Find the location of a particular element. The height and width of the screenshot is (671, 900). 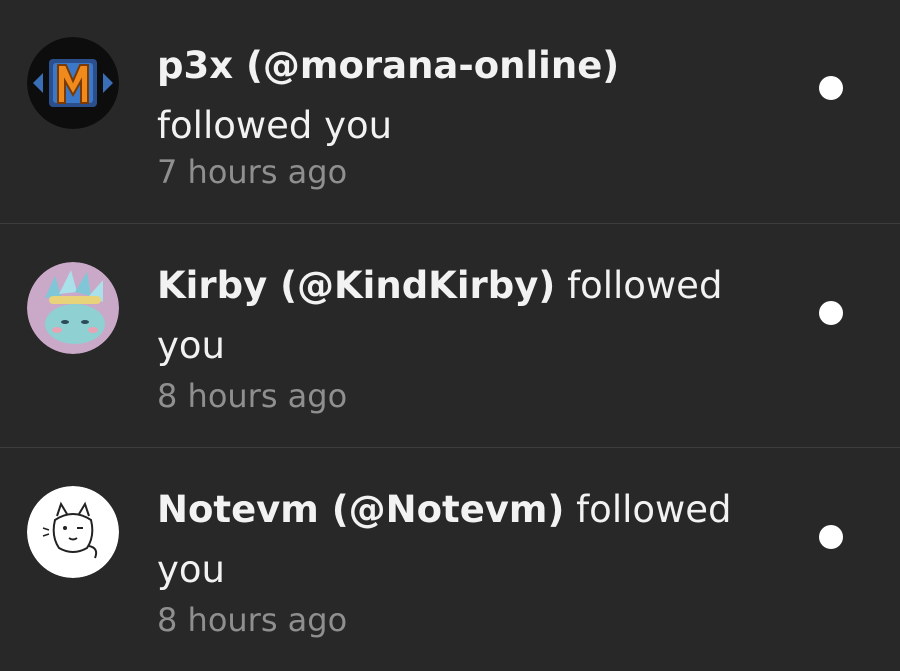

cat-sketch-icon is located at coordinates (73, 532).